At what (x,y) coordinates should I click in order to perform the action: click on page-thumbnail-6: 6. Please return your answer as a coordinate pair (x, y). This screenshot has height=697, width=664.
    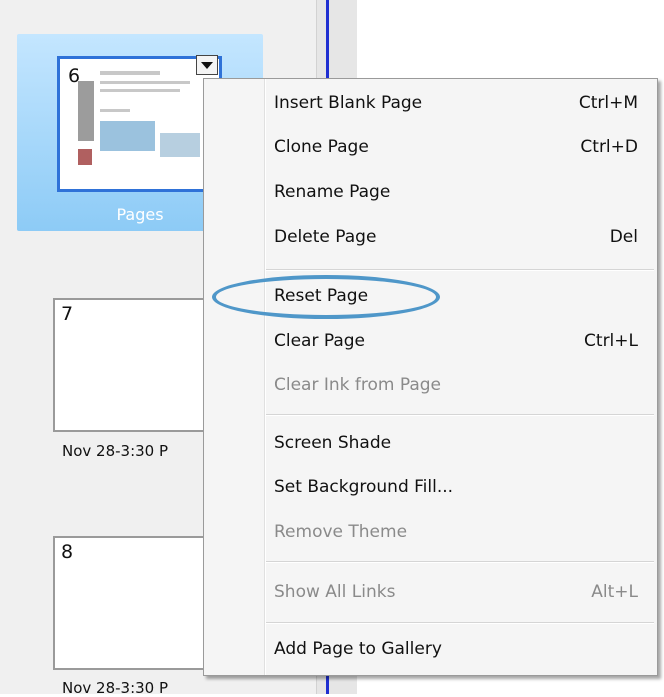
    Looking at the image, I should click on (139, 124).